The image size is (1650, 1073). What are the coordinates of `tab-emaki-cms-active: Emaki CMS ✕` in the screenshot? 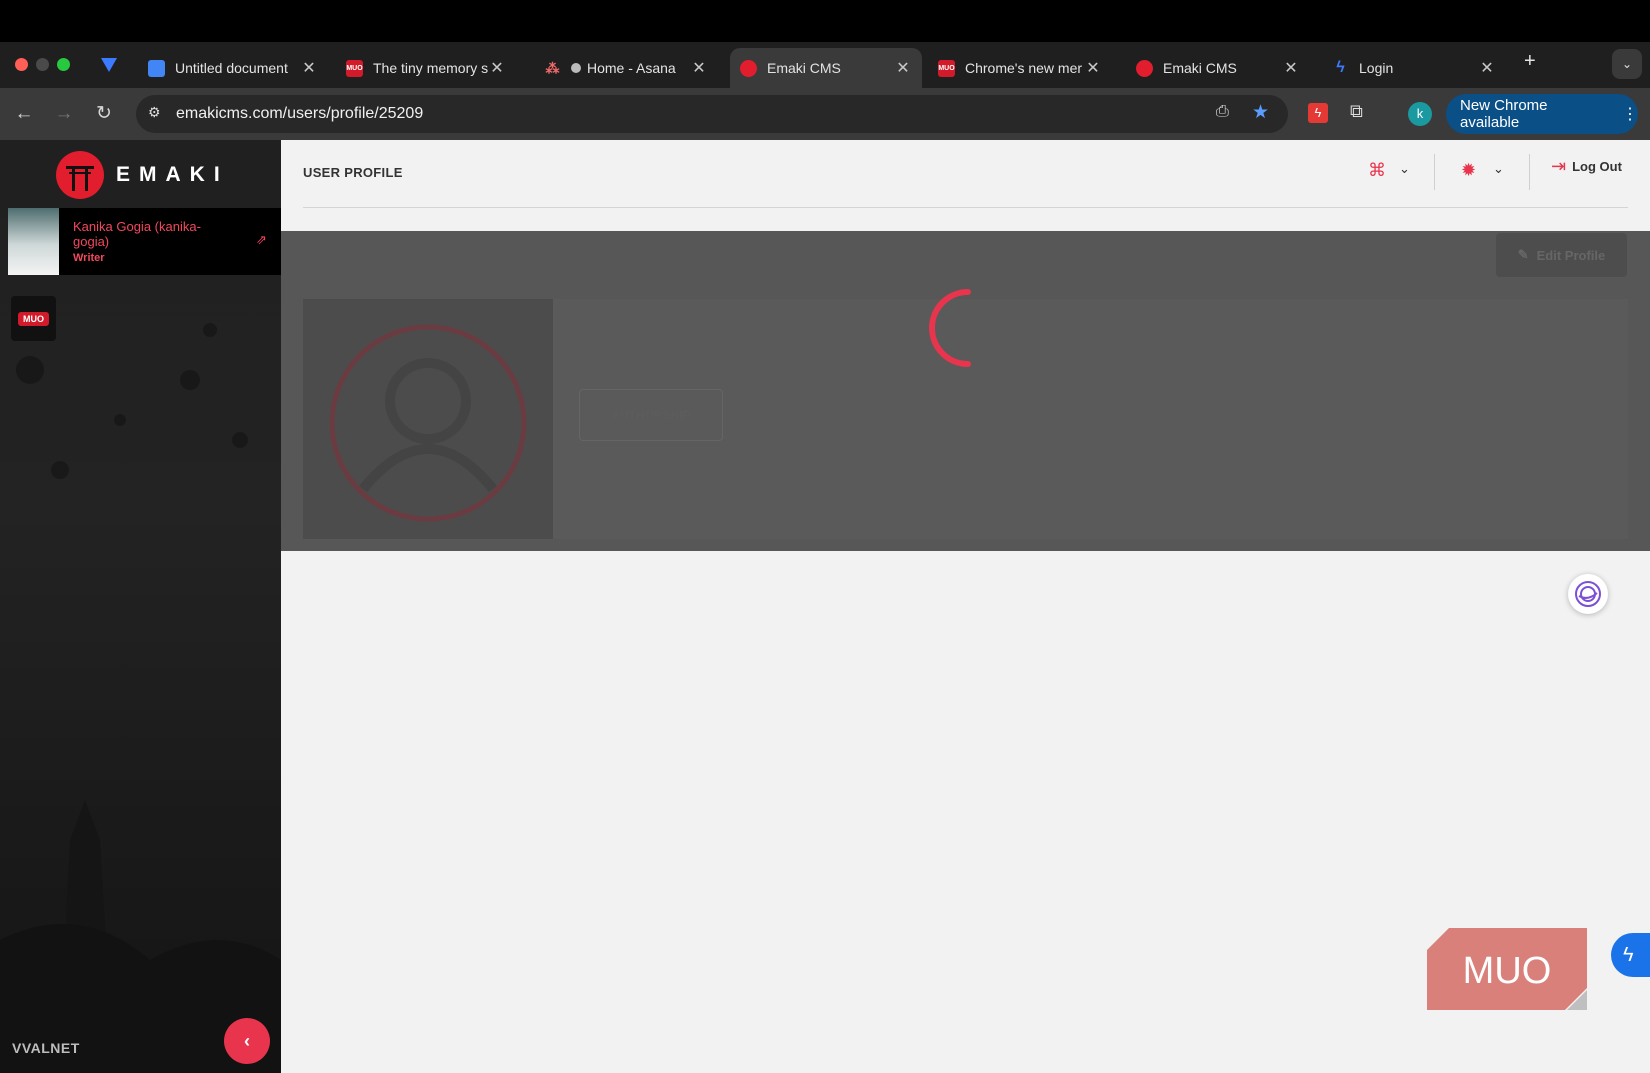 It's located at (826, 68).